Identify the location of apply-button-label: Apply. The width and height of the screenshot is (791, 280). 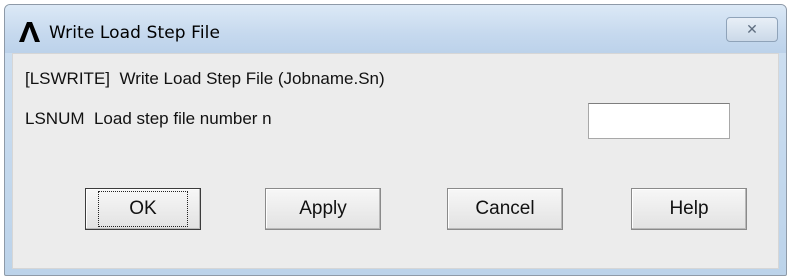
(323, 208).